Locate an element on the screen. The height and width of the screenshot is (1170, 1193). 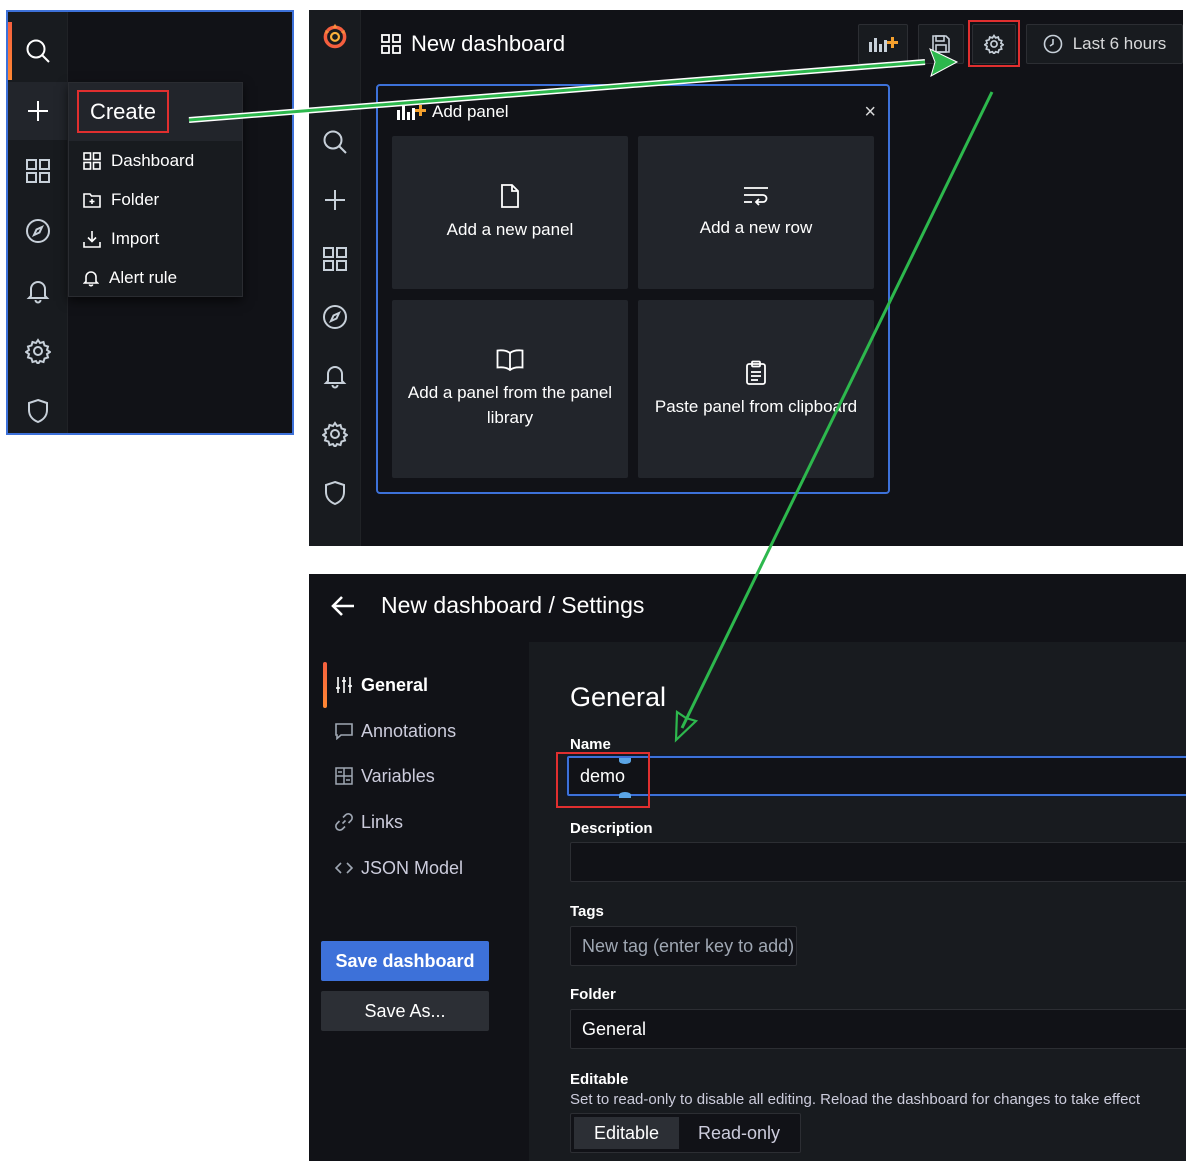
create-dropdown-header: Create is located at coordinates (155, 112).